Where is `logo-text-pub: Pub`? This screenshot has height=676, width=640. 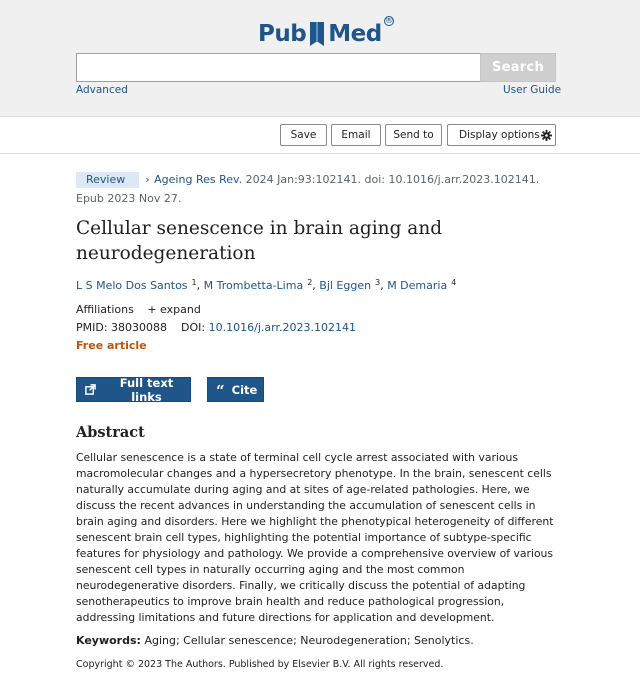
logo-text-pub: Pub is located at coordinates (282, 34).